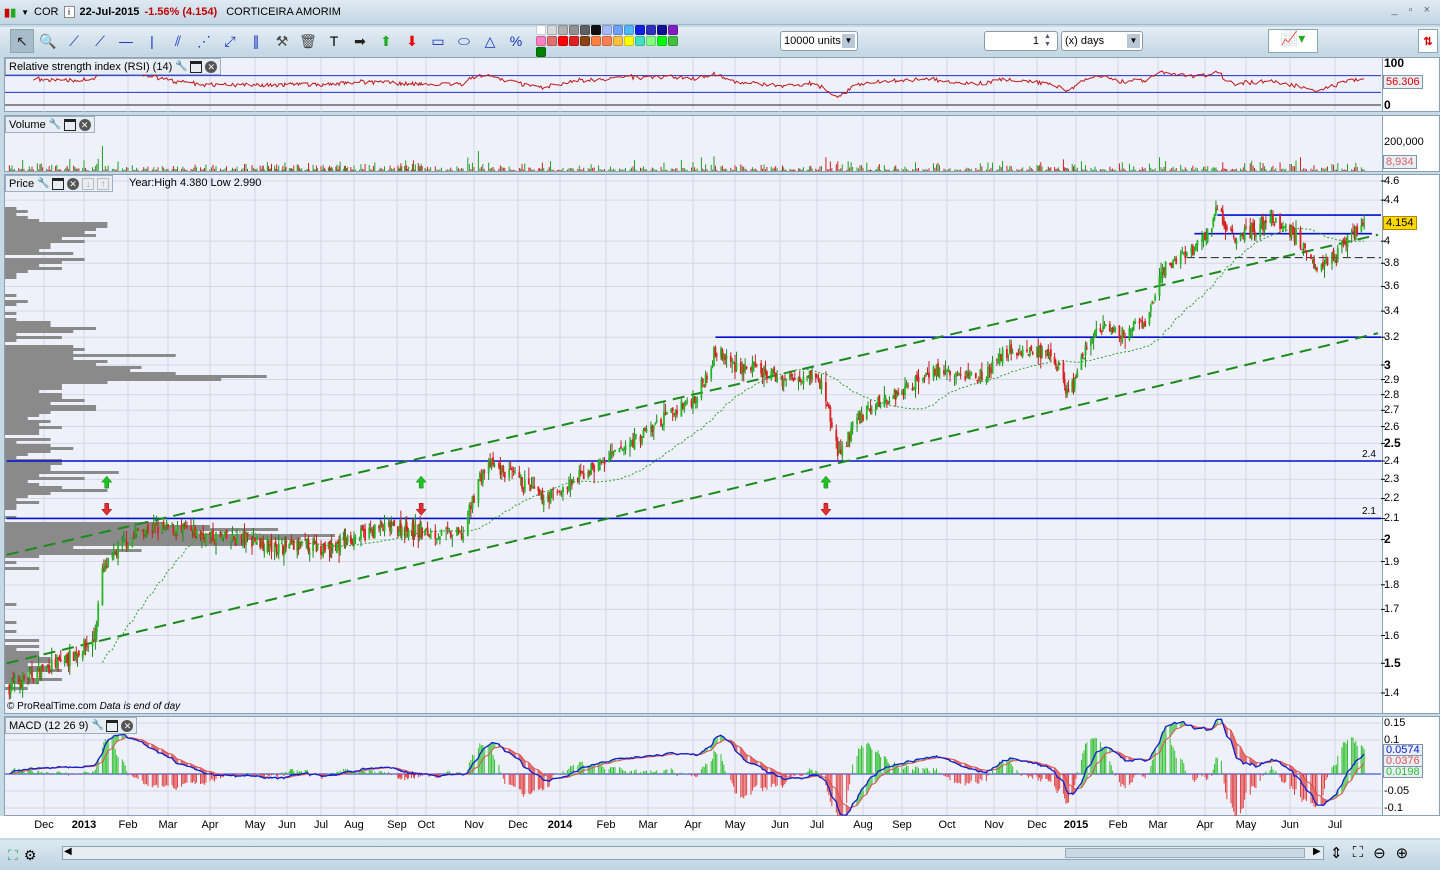 The image size is (1440, 870). I want to click on chart-type-icon: ⛶, so click(13, 855).